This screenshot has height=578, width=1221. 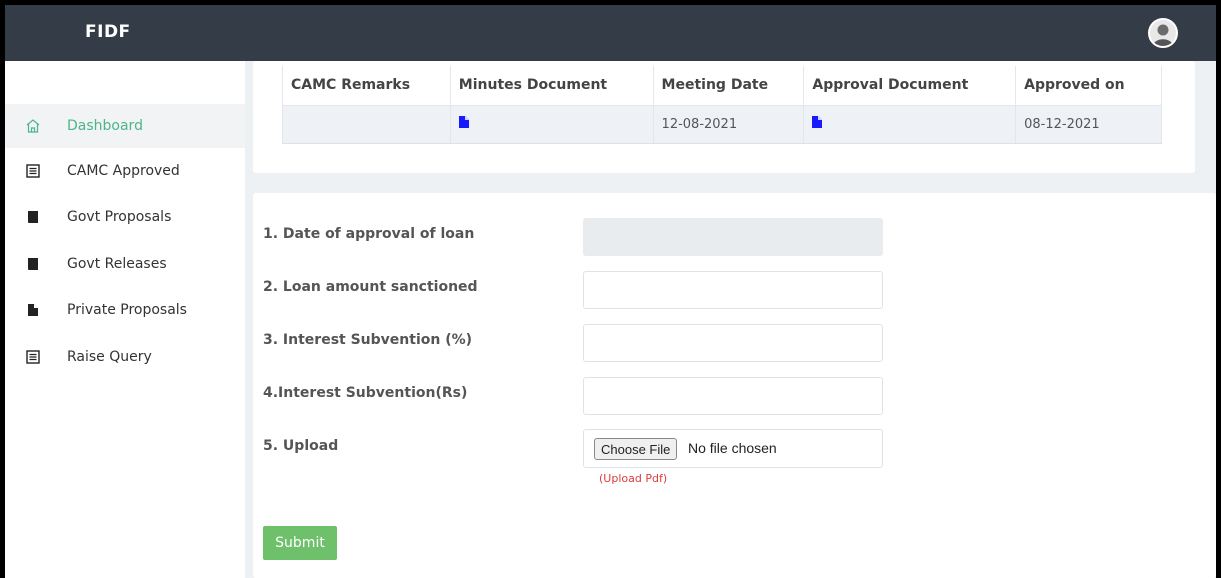 I want to click on cell-minutes-document, so click(x=552, y=124).